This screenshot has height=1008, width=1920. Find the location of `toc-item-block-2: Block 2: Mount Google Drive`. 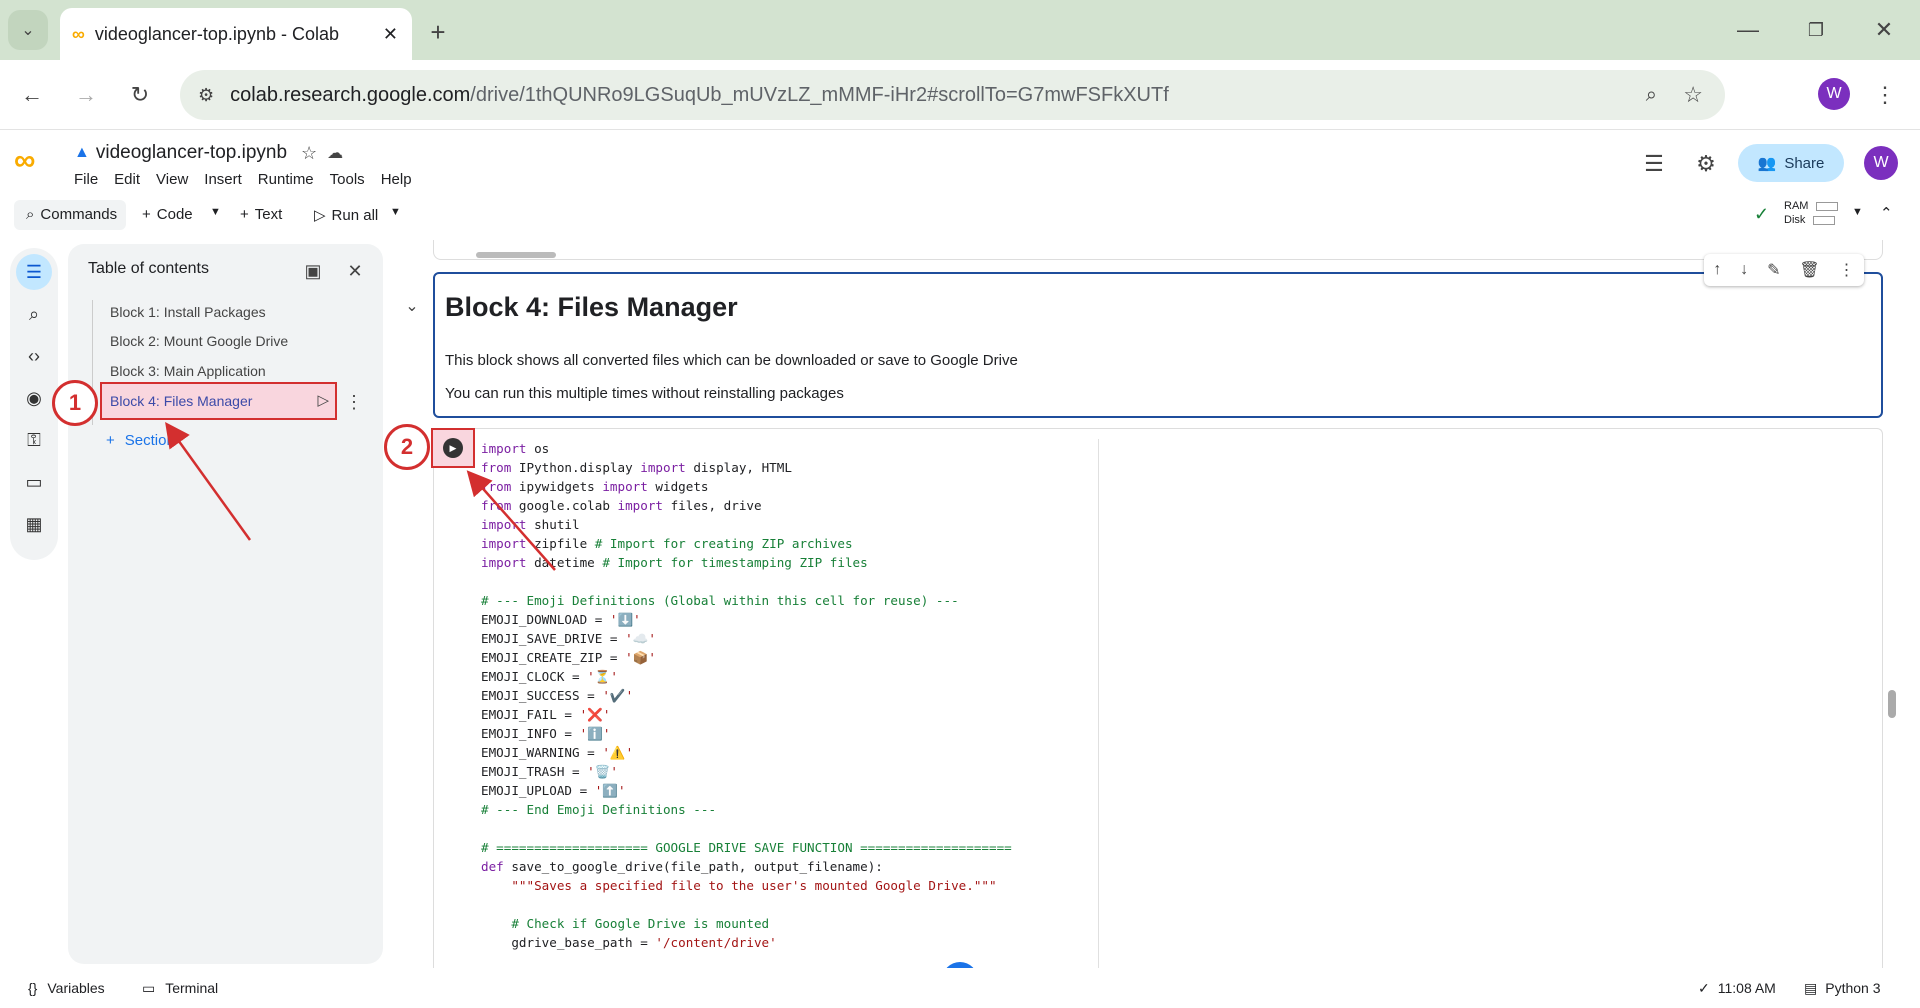

toc-item-block-2: Block 2: Mount Google Drive is located at coordinates (199, 341).